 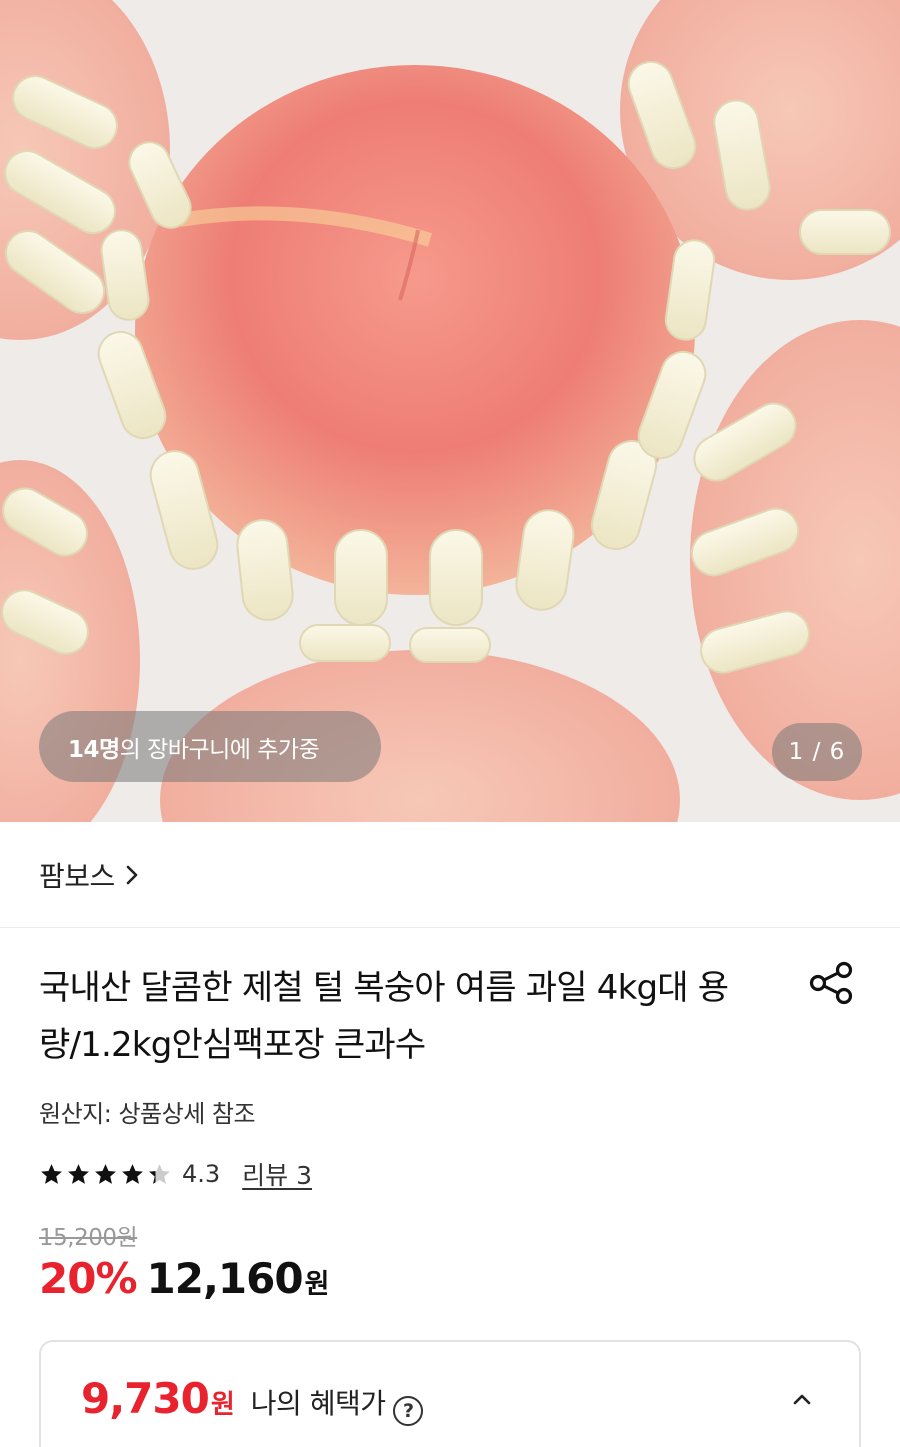 I want to click on review-link: 리뷰 3, so click(x=277, y=1174).